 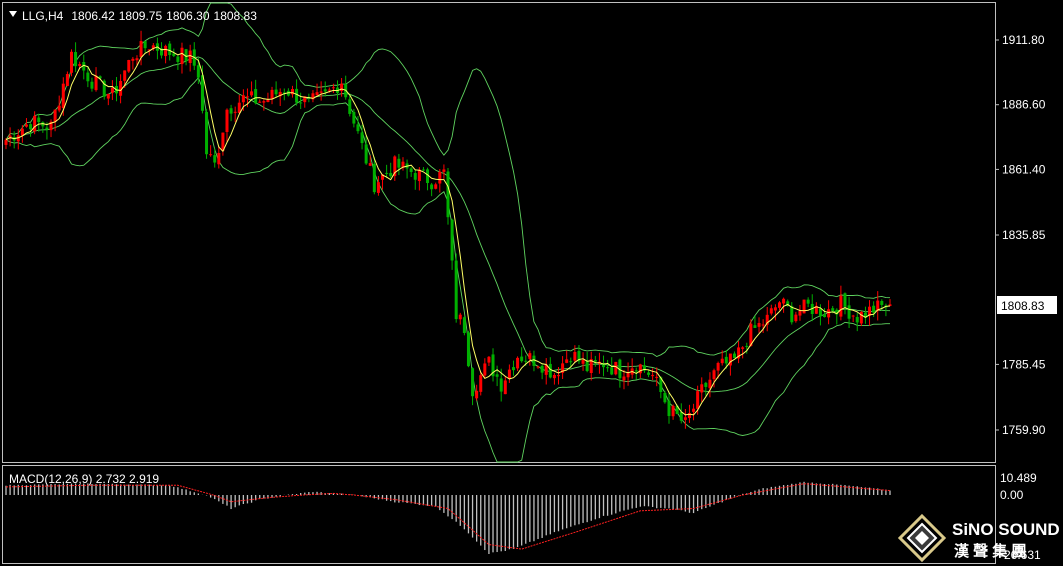 What do you see at coordinates (139, 16) in the screenshot?
I see `chart-title: LLG,H4 1806.42 1809.75 1806.30 1808.83` at bounding box center [139, 16].